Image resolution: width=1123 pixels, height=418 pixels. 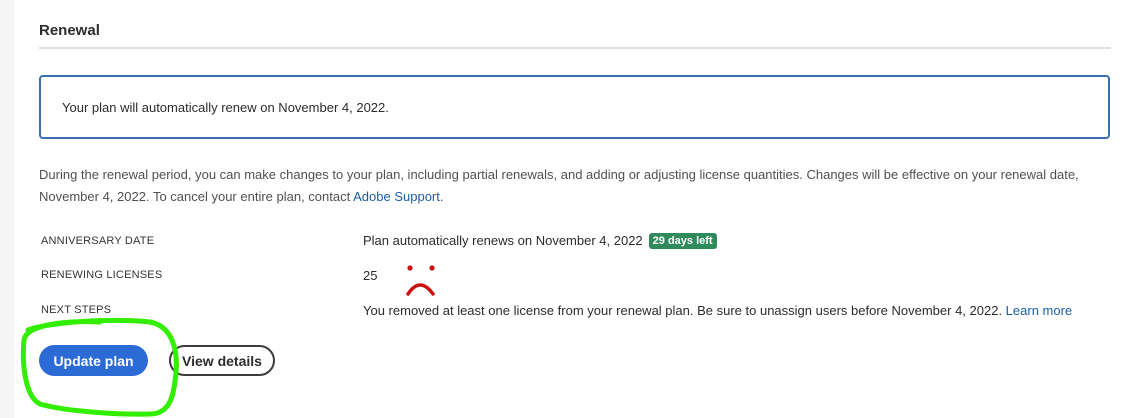 I want to click on renewing-licenses-label: RENEWING LICENSES, so click(x=102, y=275).